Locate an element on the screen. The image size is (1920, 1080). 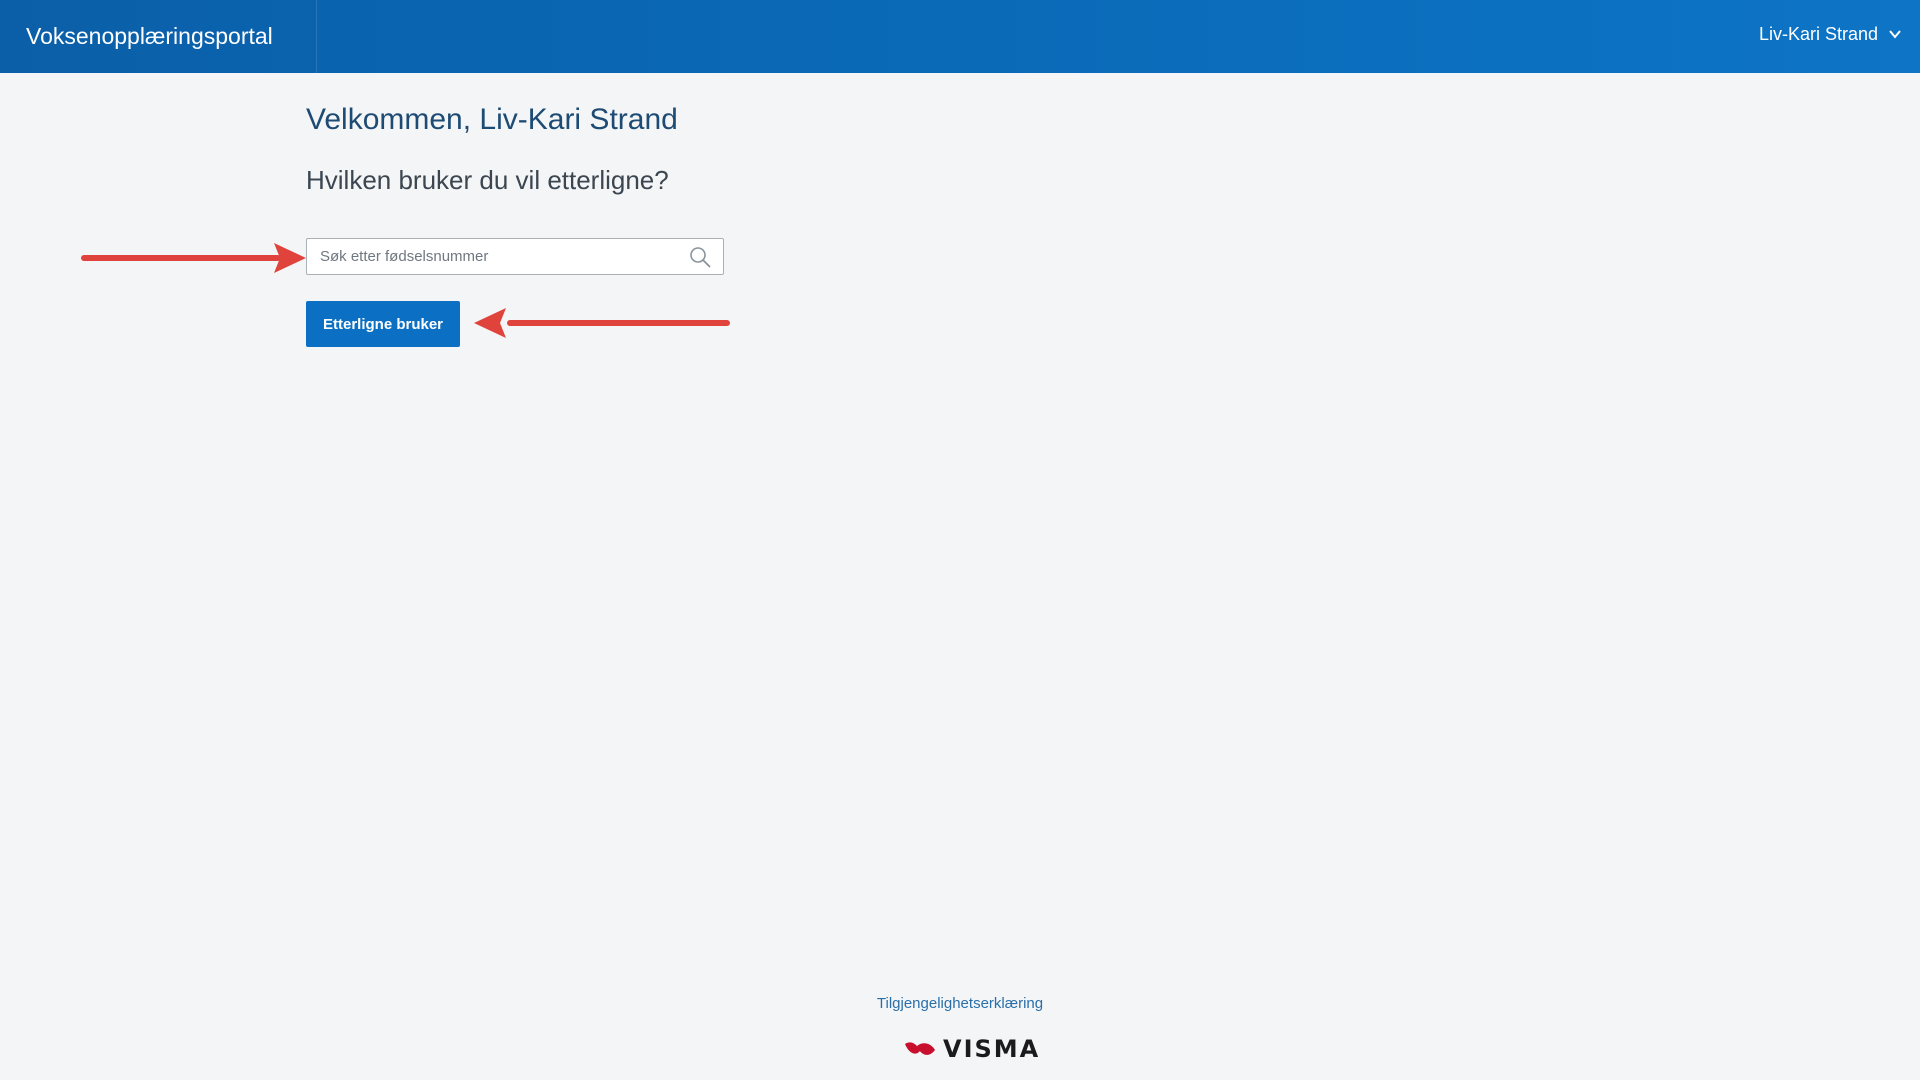
annotation-arrow-to-search is located at coordinates (193, 258).